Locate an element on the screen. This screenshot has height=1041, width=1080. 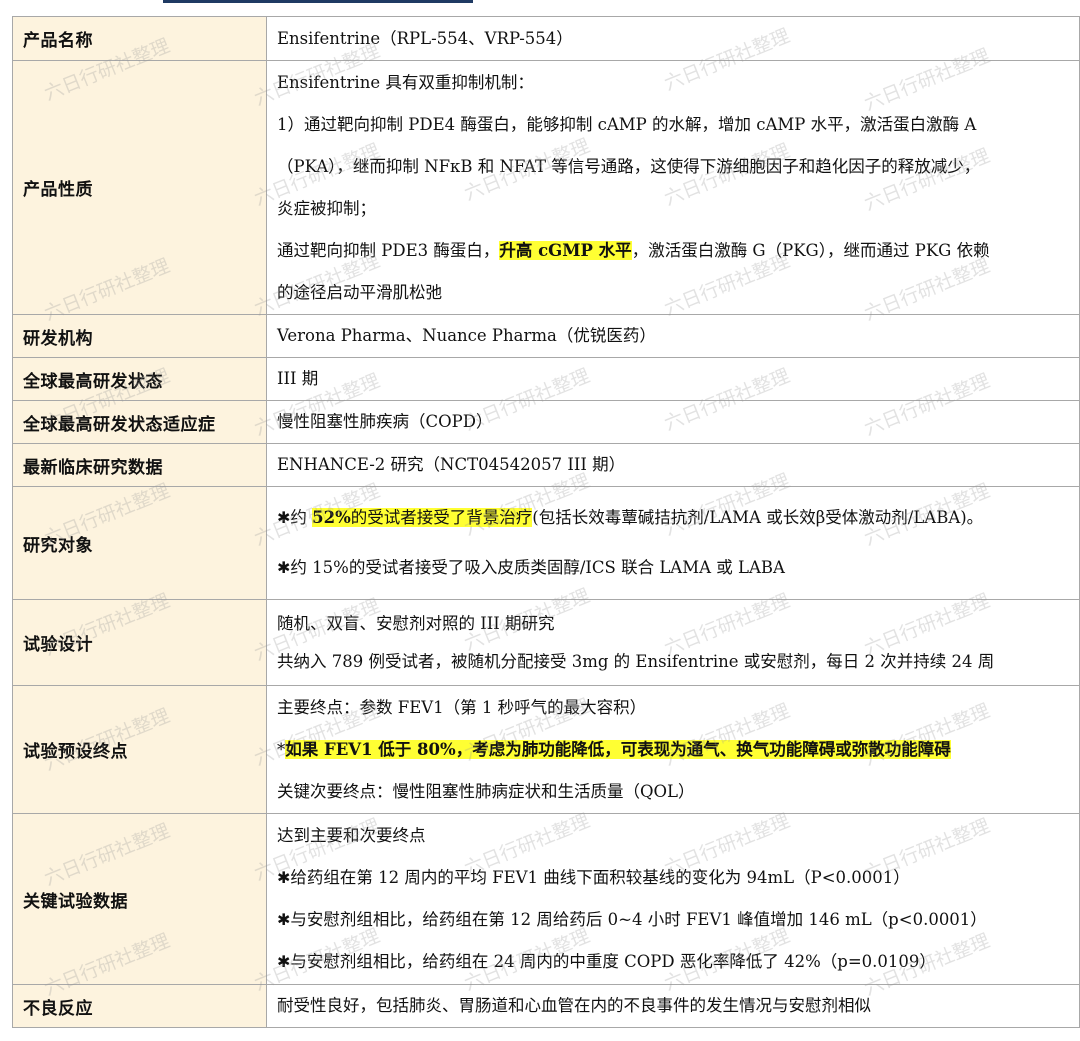
product-name-value: Ensifentrine（RPL-554、VRP-554） is located at coordinates (673, 39).